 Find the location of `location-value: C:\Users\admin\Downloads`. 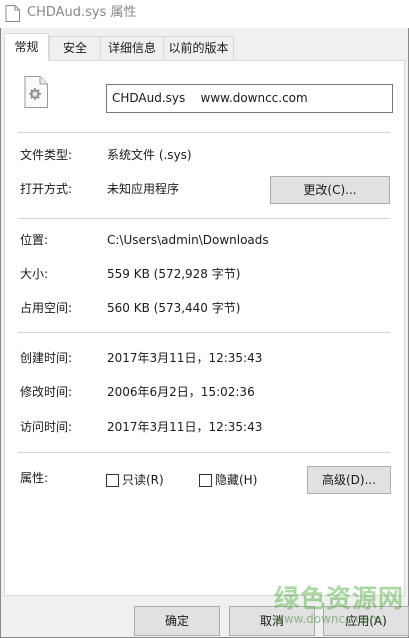

location-value: C:\Users\admin\Downloads is located at coordinates (188, 240).